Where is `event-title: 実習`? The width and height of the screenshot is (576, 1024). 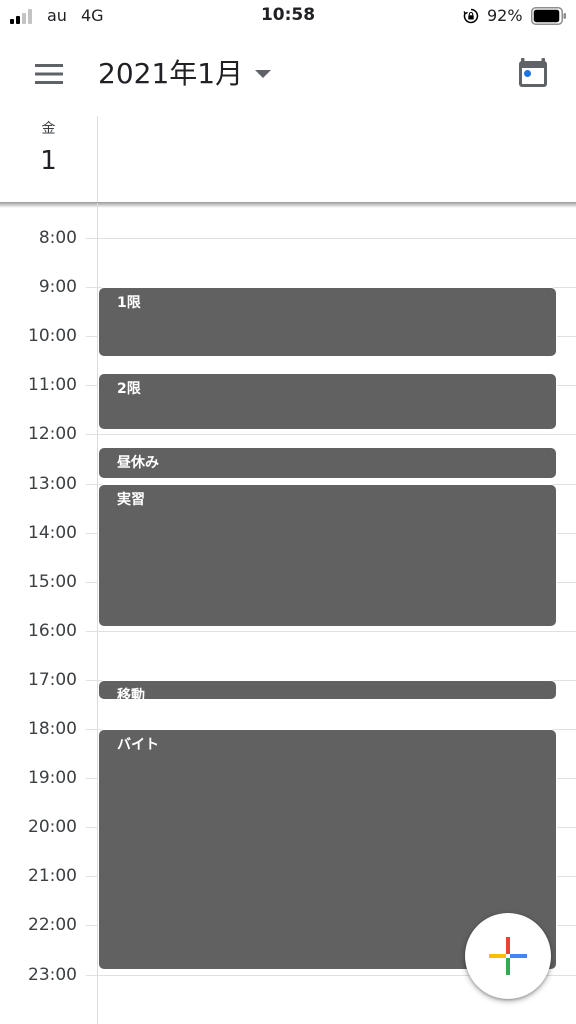
event-title: 実習 is located at coordinates (131, 499).